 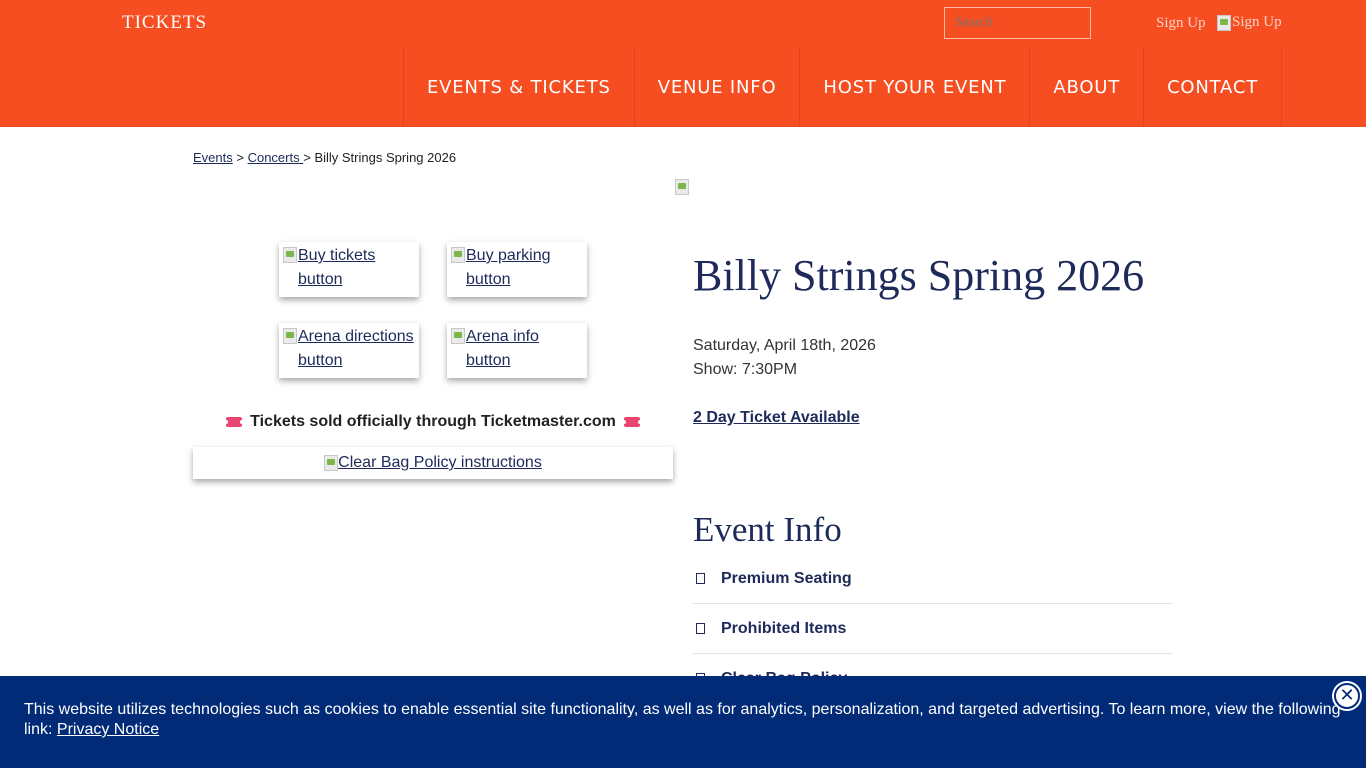 I want to click on accordion-label: Premium Seating, so click(x=786, y=578).